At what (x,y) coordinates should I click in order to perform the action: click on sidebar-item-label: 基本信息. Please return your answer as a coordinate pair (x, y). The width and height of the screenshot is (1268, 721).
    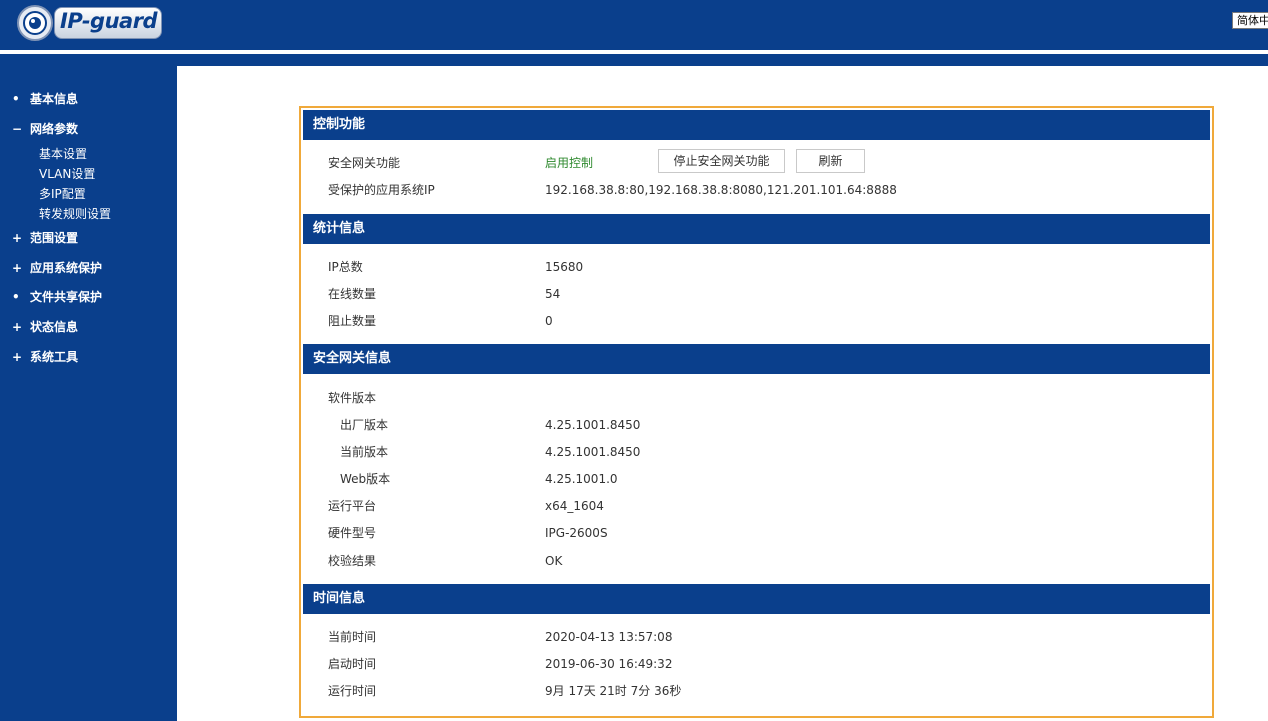
    Looking at the image, I should click on (54, 99).